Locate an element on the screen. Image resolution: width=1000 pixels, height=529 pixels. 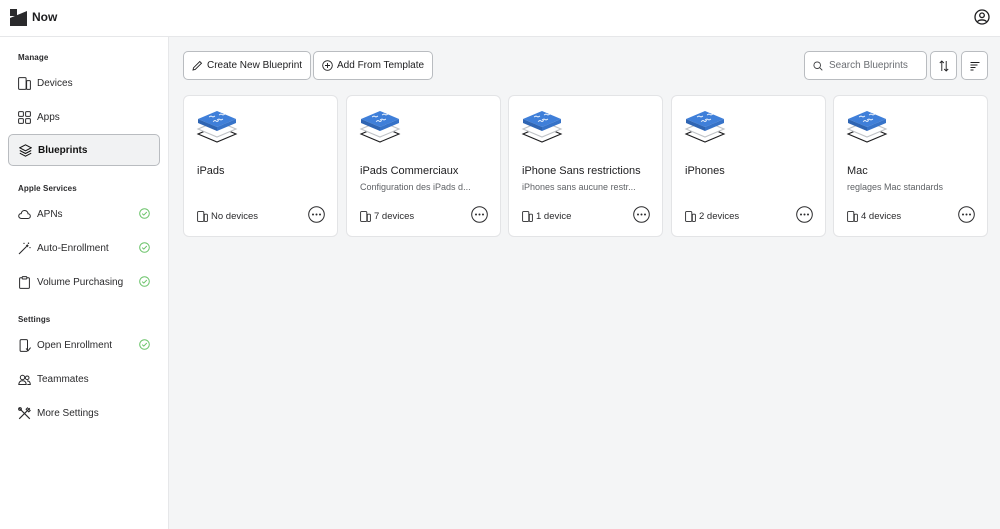
blueprint-title: iPads is located at coordinates (211, 171).